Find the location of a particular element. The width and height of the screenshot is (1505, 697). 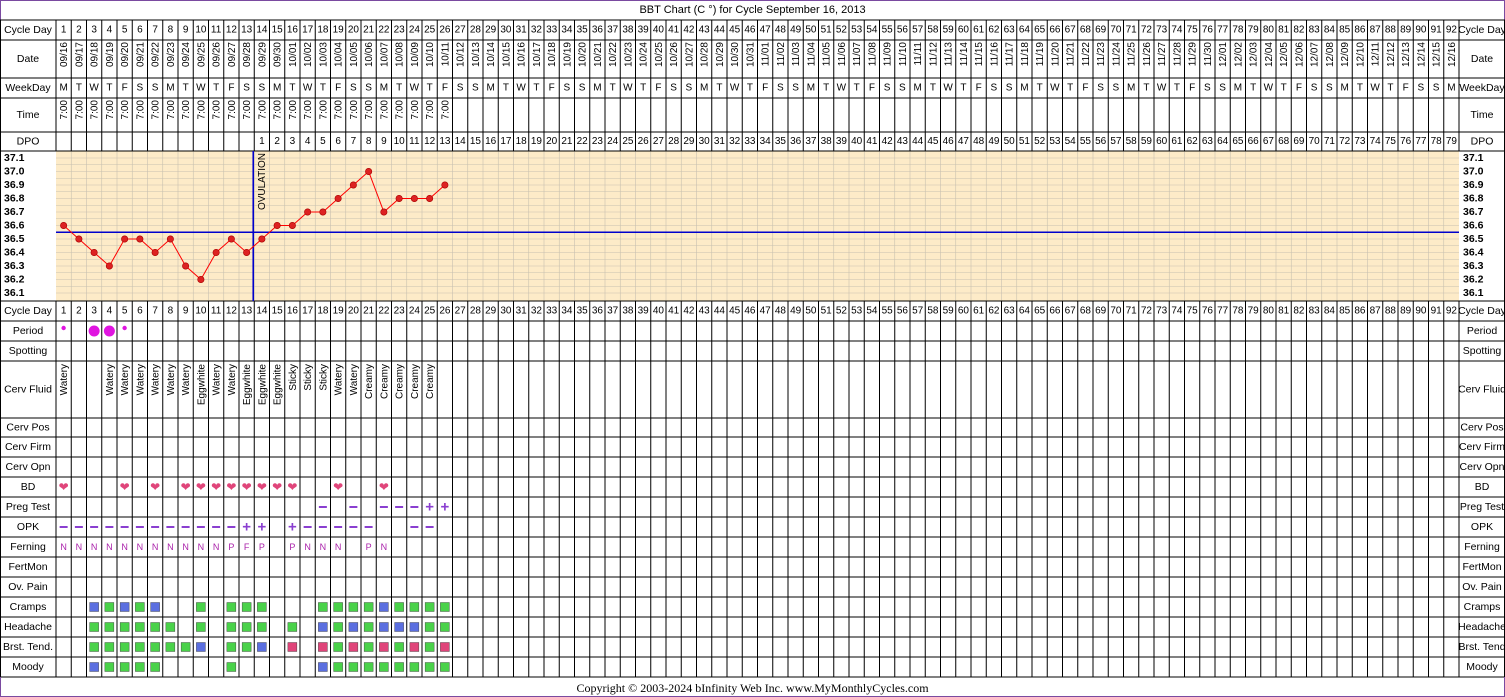

cycle-day-number: 91 is located at coordinates (1437, 30).